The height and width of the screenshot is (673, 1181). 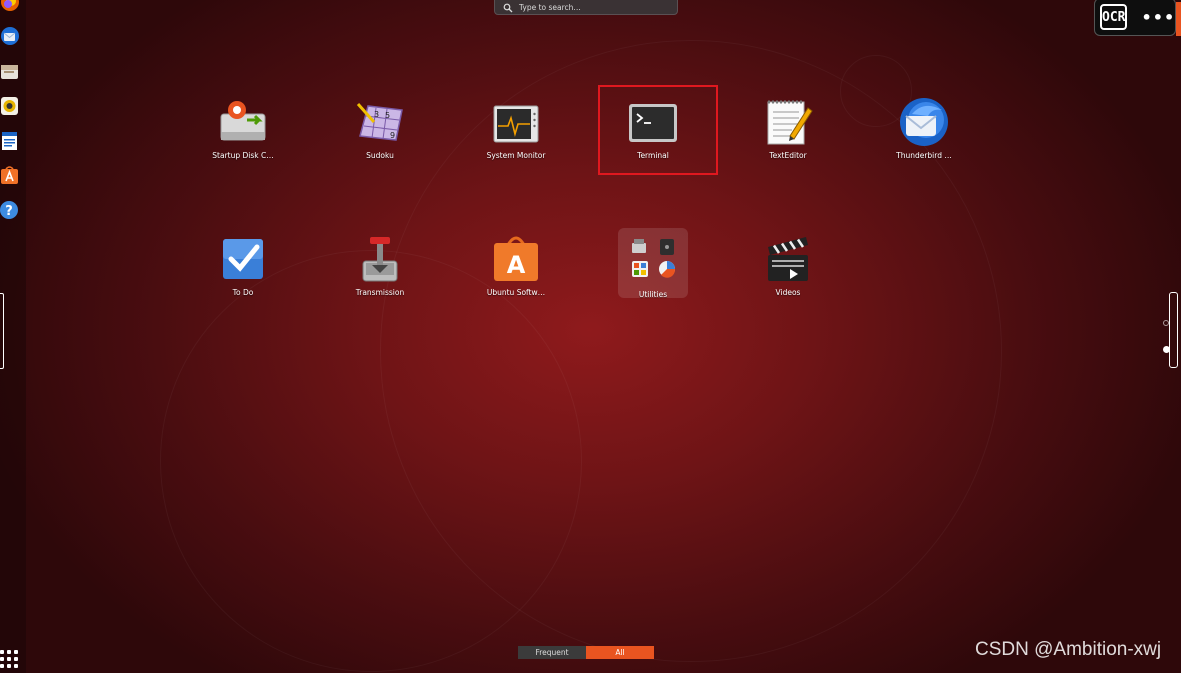 I want to click on app-text-editor: TextEditor, so click(x=788, y=128).